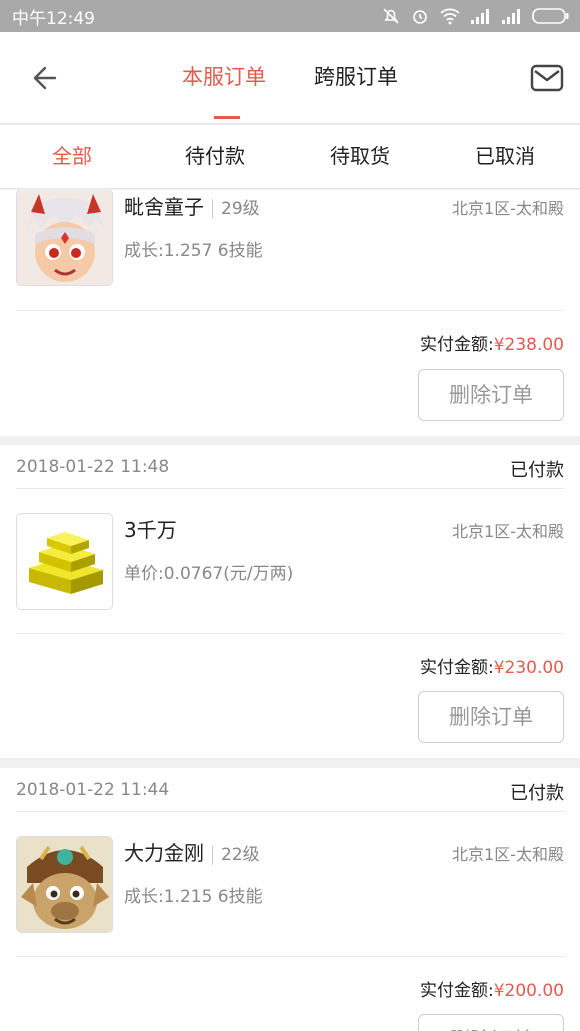 Image resolution: width=580 pixels, height=1031 pixels. What do you see at coordinates (93, 790) in the screenshot?
I see `order-time: 2018-01-22 11:44` at bounding box center [93, 790].